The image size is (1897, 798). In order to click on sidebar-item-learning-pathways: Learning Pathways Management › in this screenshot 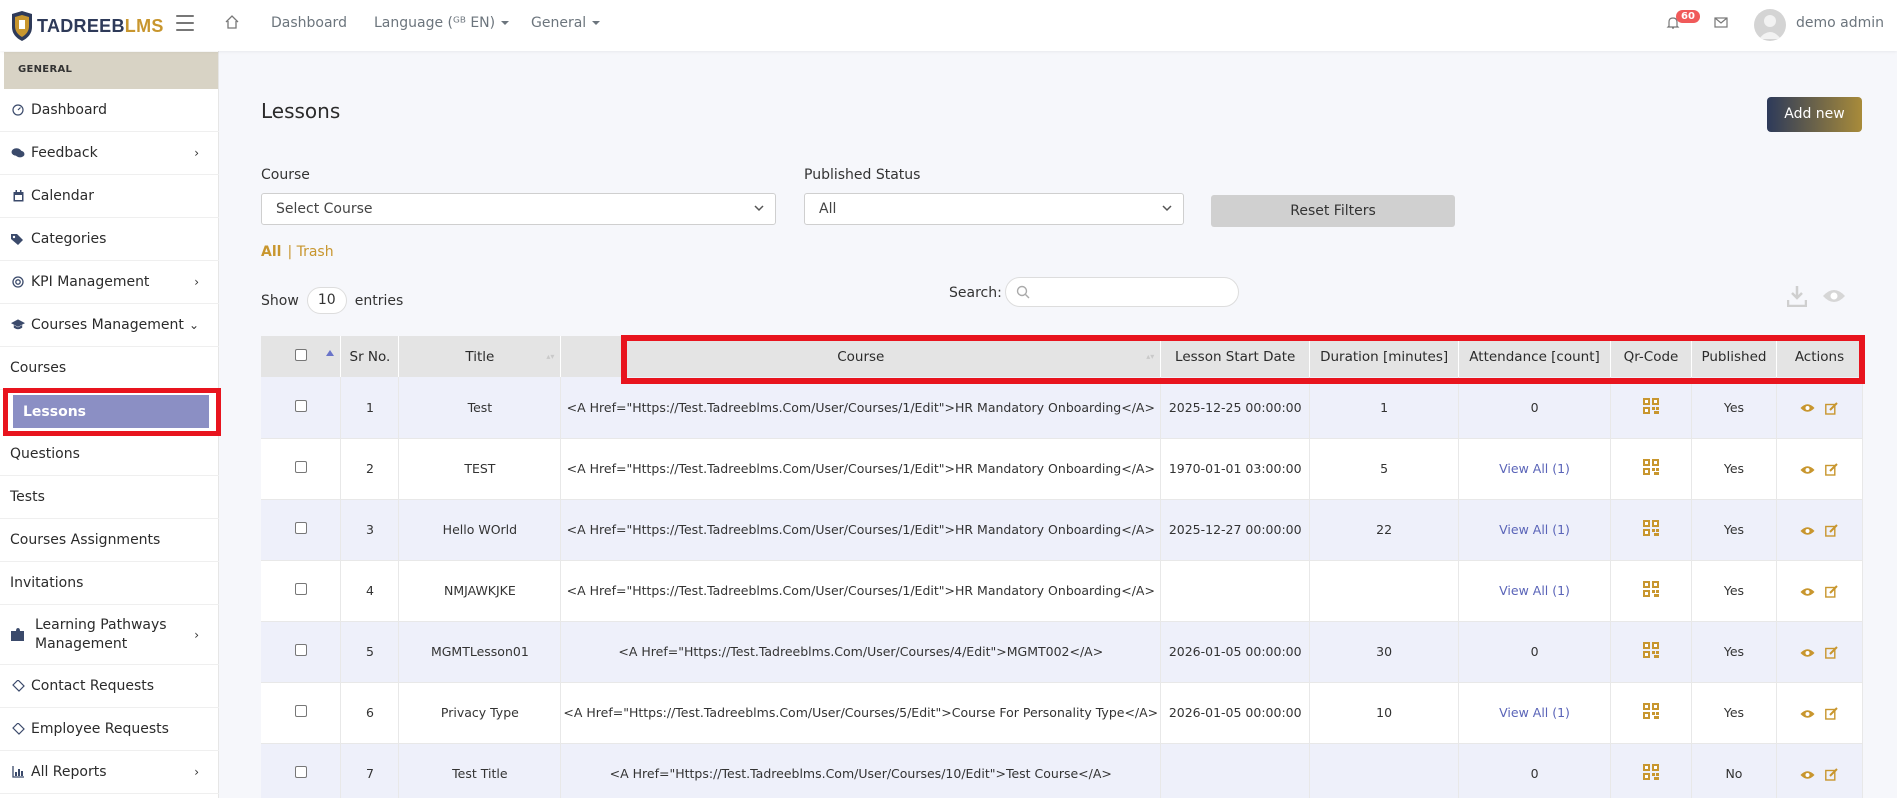, I will do `click(109, 635)`.